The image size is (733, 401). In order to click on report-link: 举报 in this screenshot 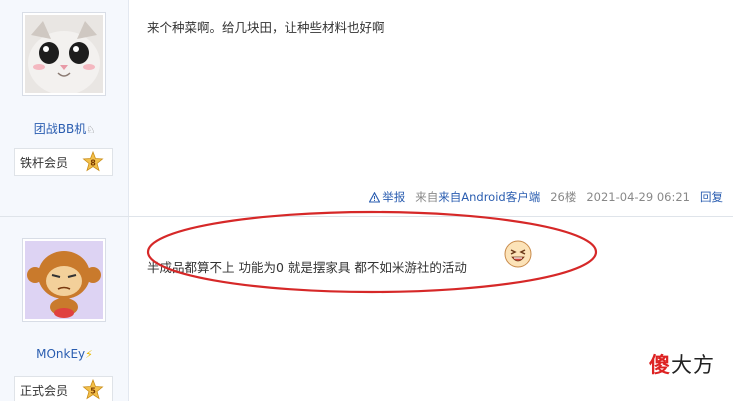, I will do `click(387, 197)`.